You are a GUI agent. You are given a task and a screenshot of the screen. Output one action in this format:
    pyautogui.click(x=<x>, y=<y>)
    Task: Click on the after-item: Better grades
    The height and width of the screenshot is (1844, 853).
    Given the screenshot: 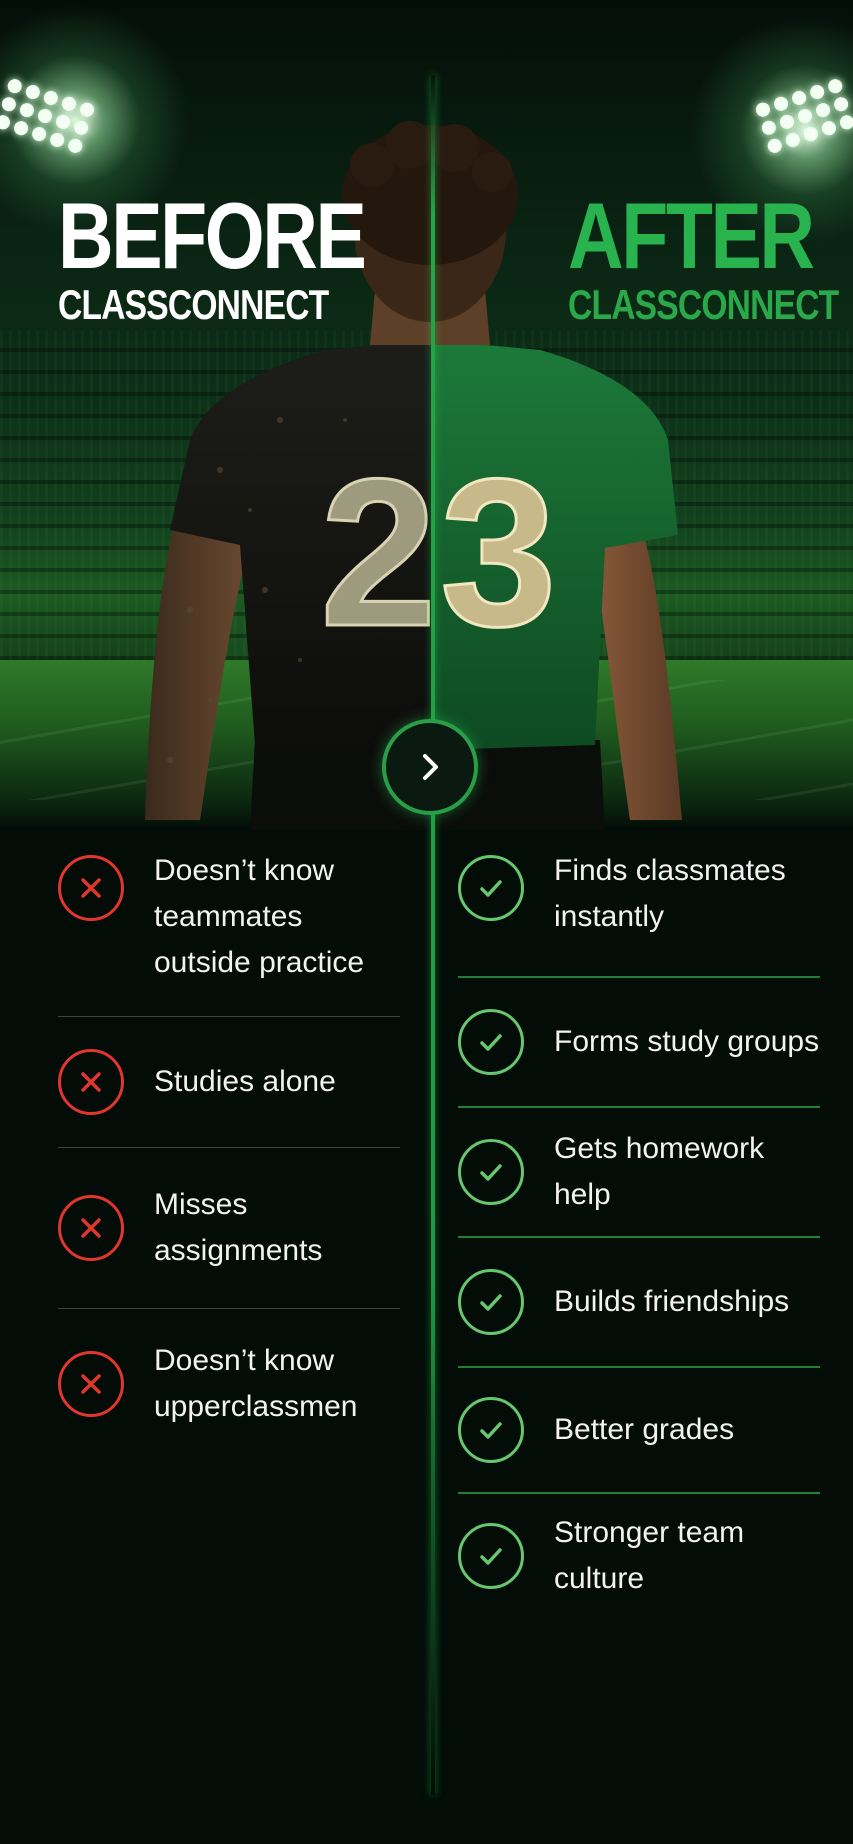 What is the action you would take?
    pyautogui.click(x=639, y=1430)
    